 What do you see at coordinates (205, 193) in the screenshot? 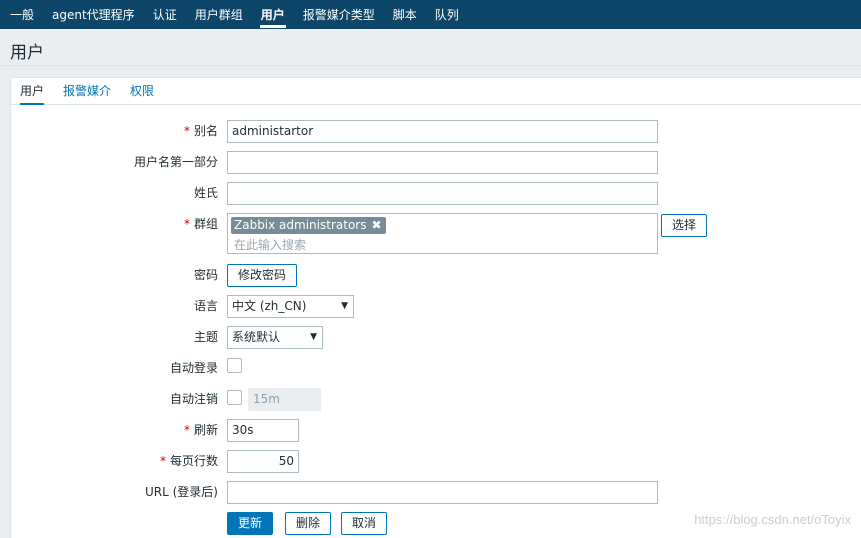
I see `surname-label: 姓氏` at bounding box center [205, 193].